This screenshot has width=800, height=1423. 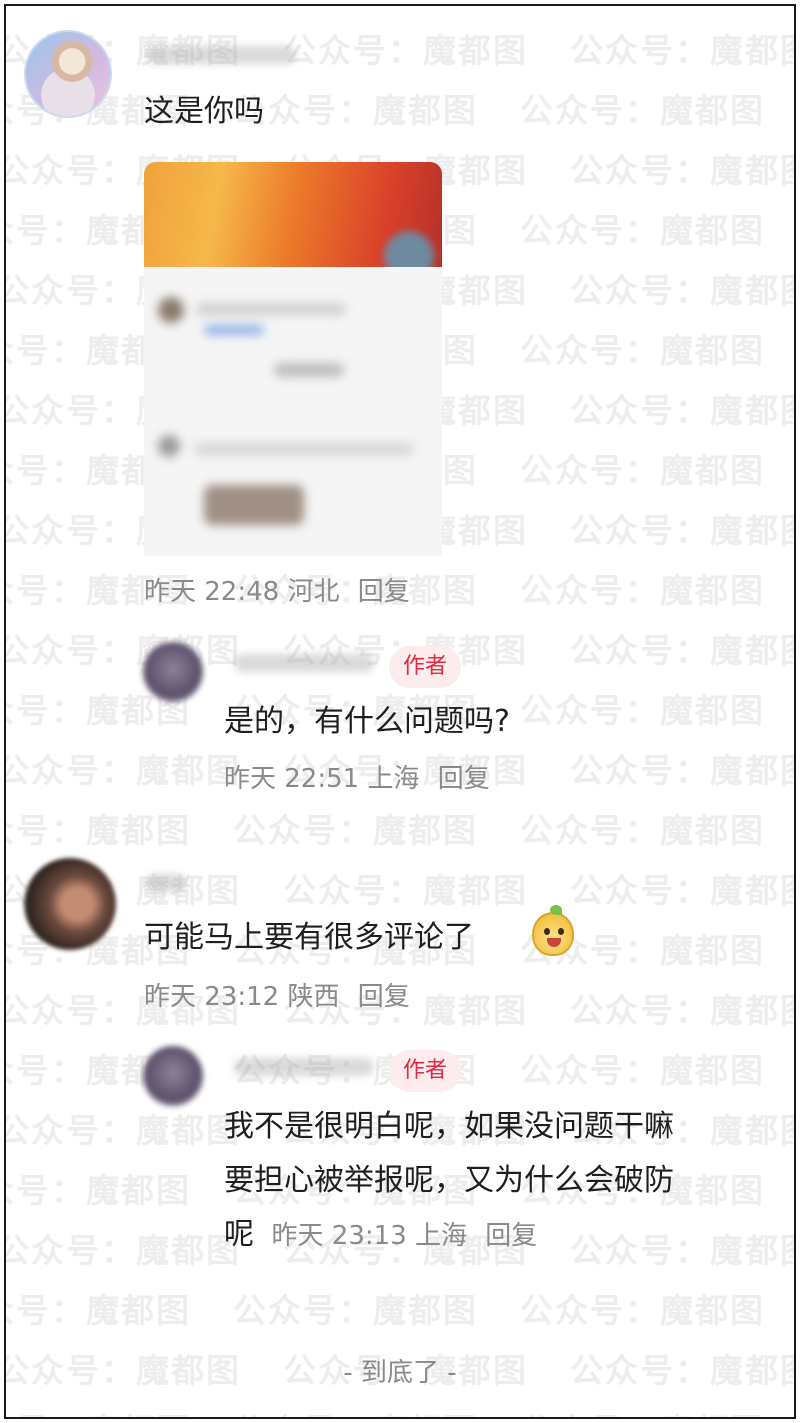 I want to click on image-blurred-body, so click(x=293, y=411).